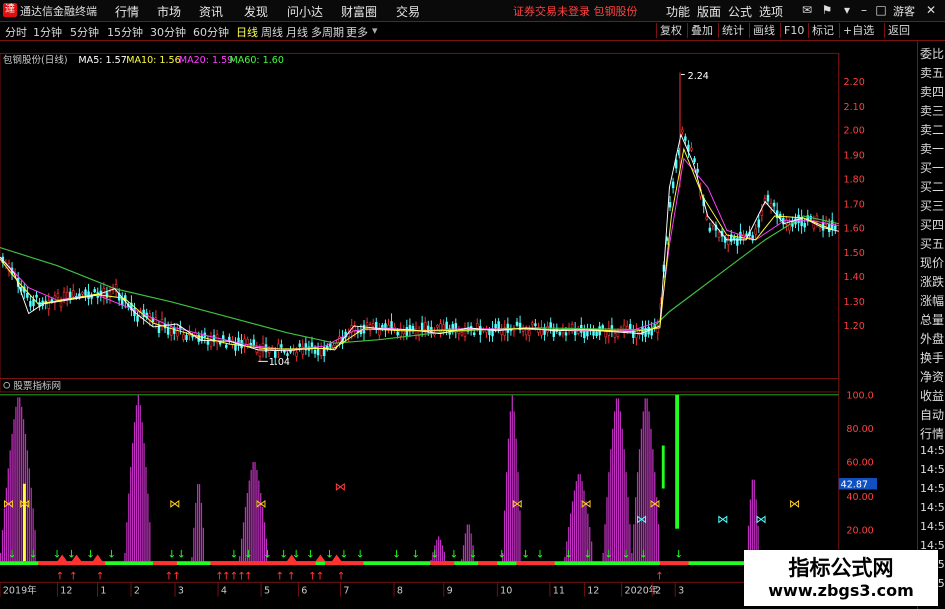 The width and height of the screenshot is (945, 609). I want to click on indicator-header, so click(420, 385).